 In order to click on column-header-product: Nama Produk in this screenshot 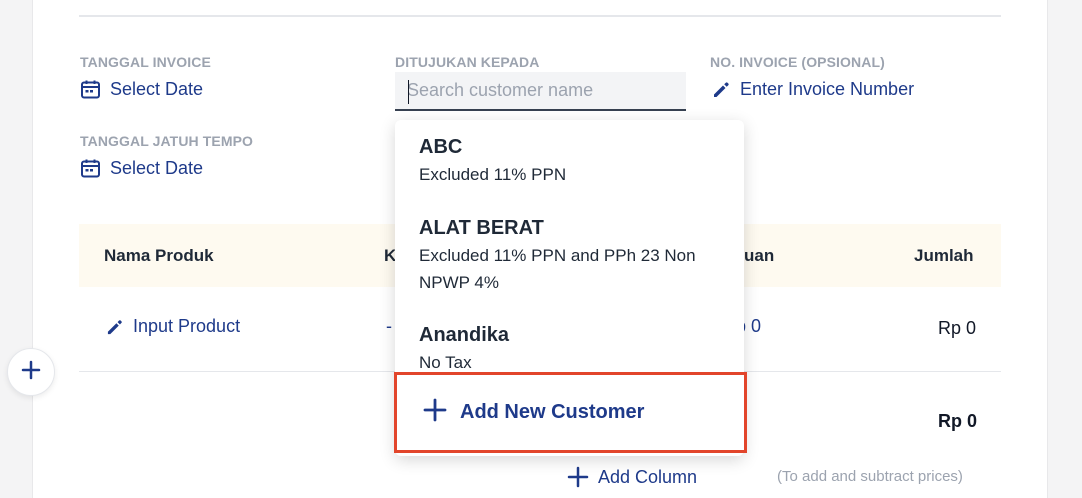, I will do `click(159, 255)`.